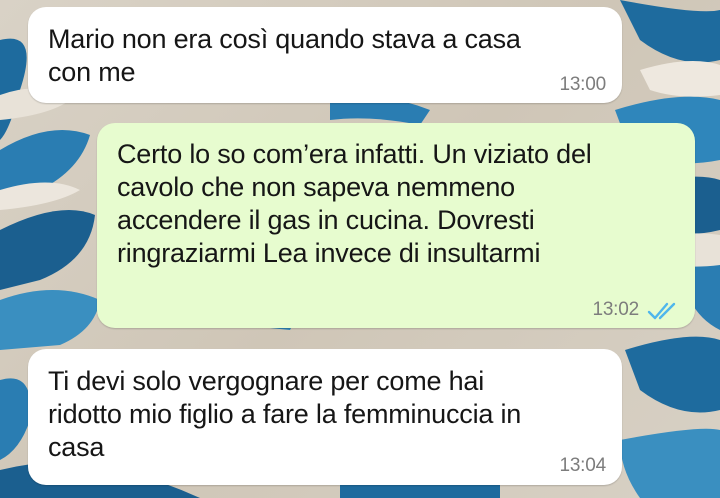  I want to click on message-timestamp: 13:04, so click(582, 465).